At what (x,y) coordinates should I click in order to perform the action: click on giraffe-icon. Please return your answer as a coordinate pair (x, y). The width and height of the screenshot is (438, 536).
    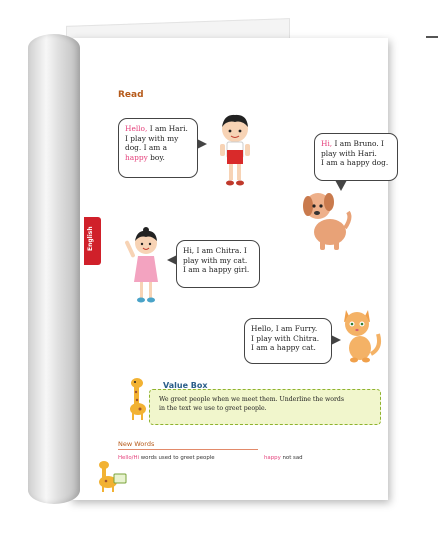
    Looking at the image, I should click on (138, 399).